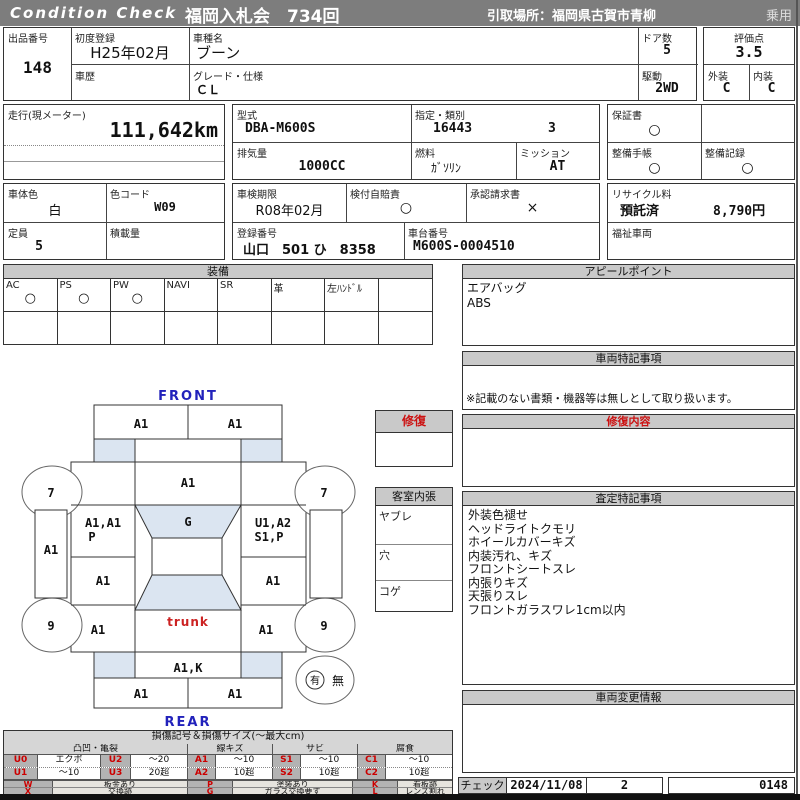 This screenshot has height=800, width=800. Describe the element at coordinates (326, 554) in the screenshot. I see `rocker-right` at that location.